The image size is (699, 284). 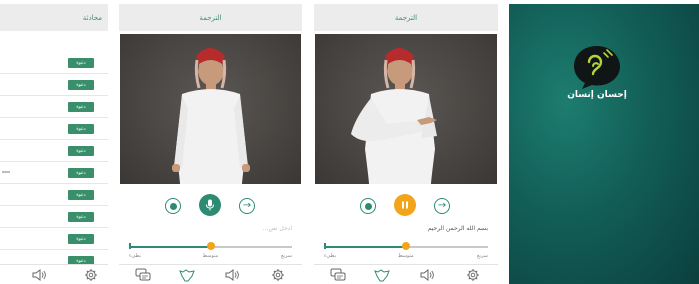 I want to click on microphone-icon, so click(x=210, y=205).